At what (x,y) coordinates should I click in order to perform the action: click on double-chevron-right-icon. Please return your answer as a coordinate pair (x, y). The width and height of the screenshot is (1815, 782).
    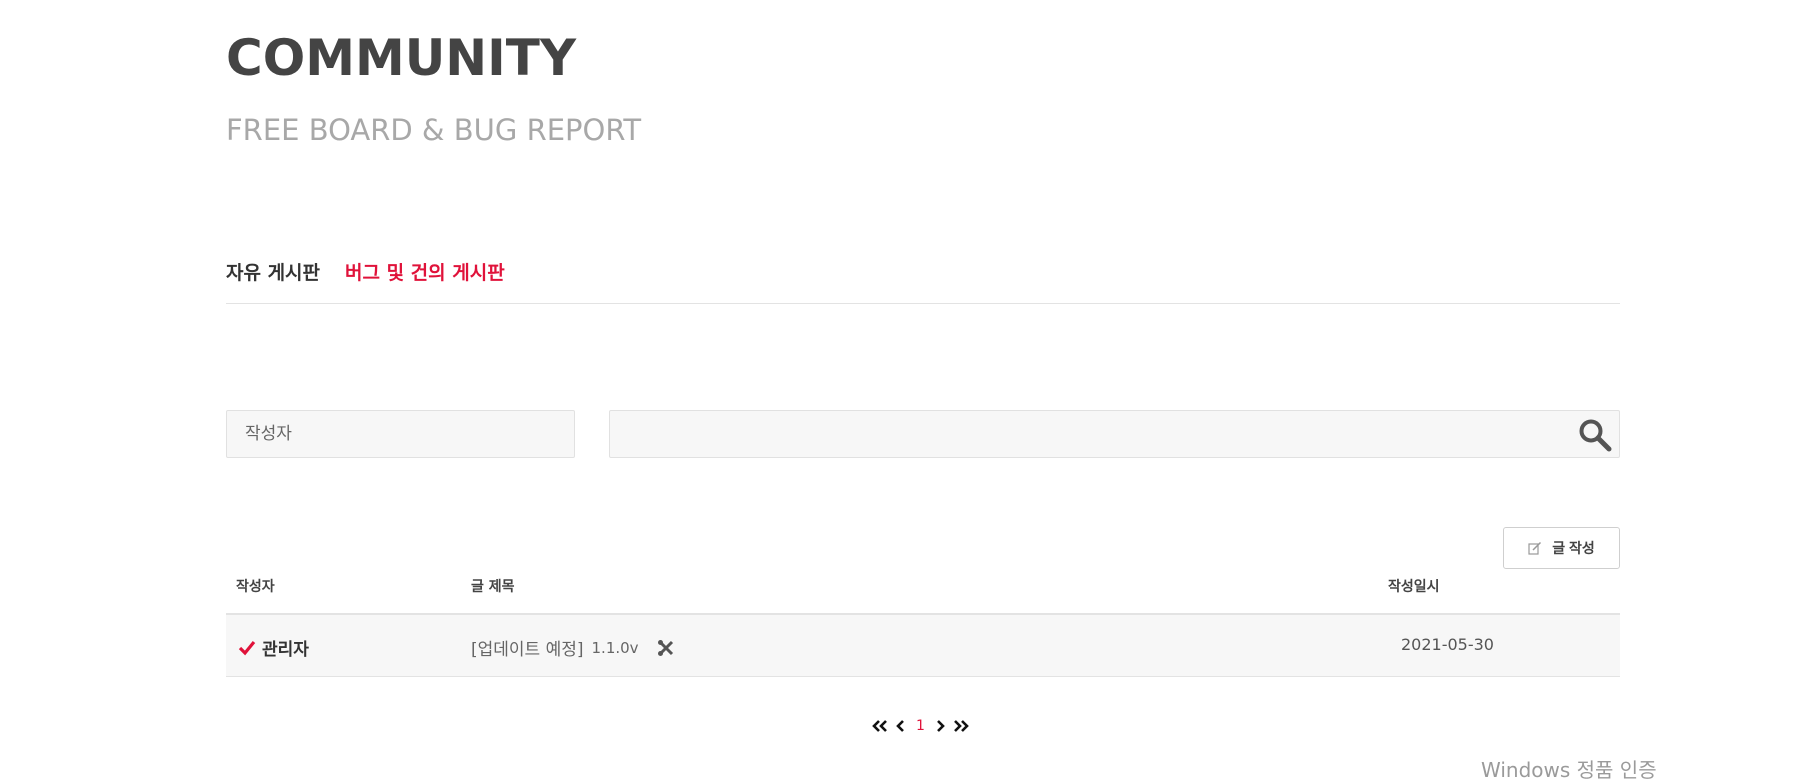
    Looking at the image, I should click on (961, 726).